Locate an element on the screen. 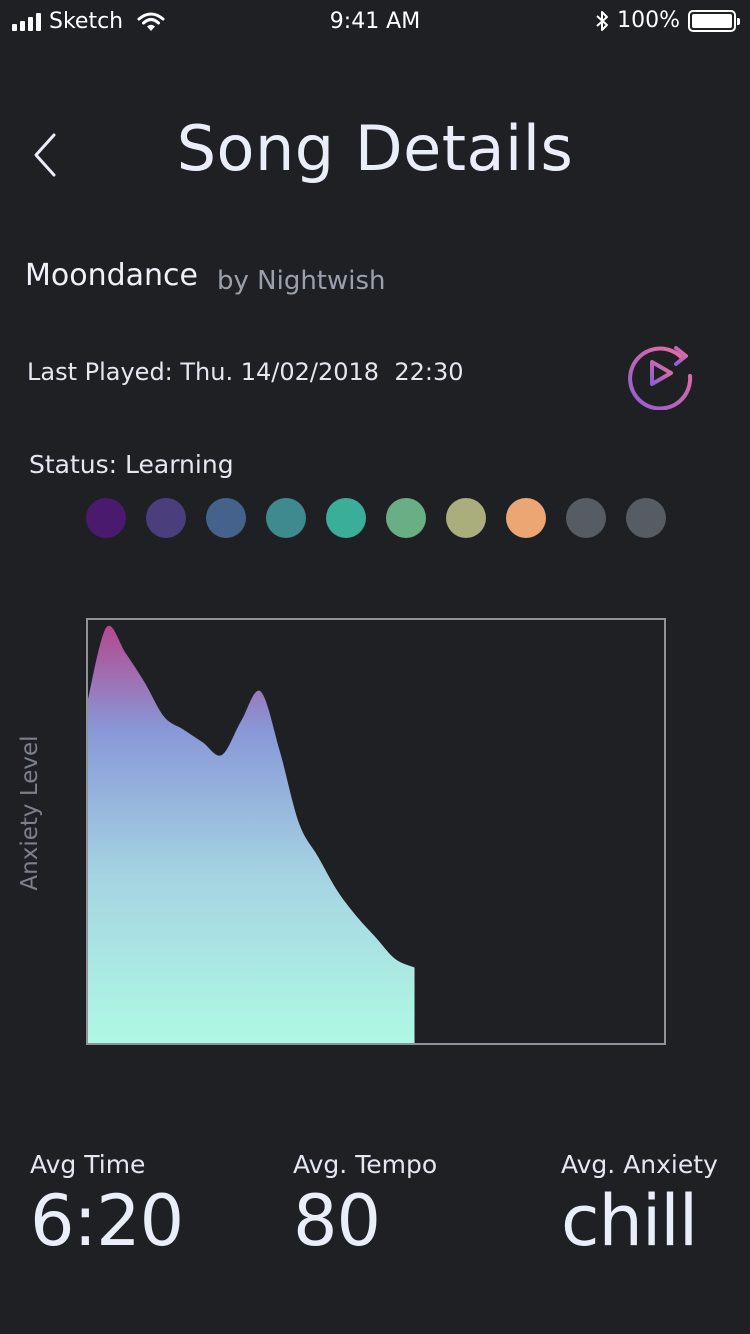 The height and width of the screenshot is (1334, 750). replay-button is located at coordinates (661, 373).